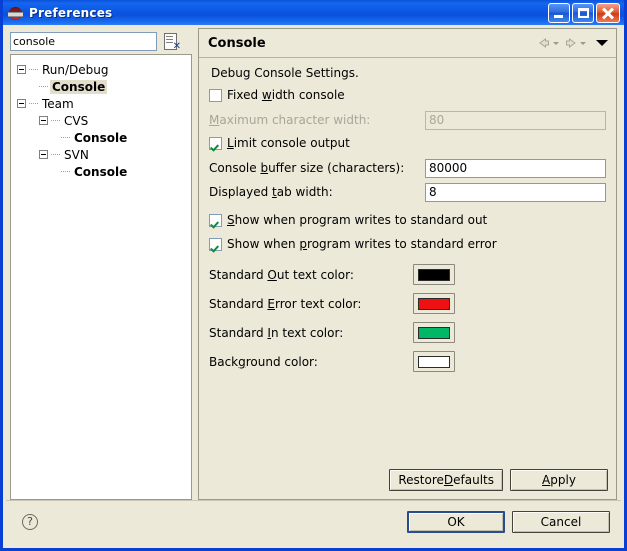  What do you see at coordinates (407, 168) in the screenshot?
I see `row-console-buffer-size: Console buffer size (characters):` at bounding box center [407, 168].